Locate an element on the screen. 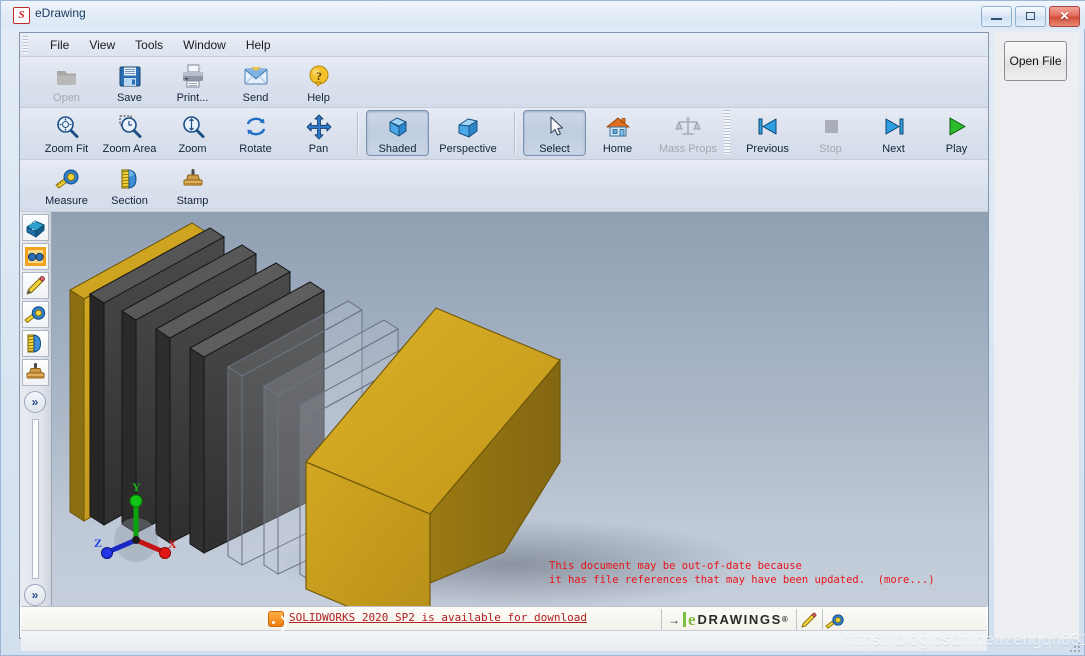  menu-item-tools: Tools is located at coordinates (149, 45).